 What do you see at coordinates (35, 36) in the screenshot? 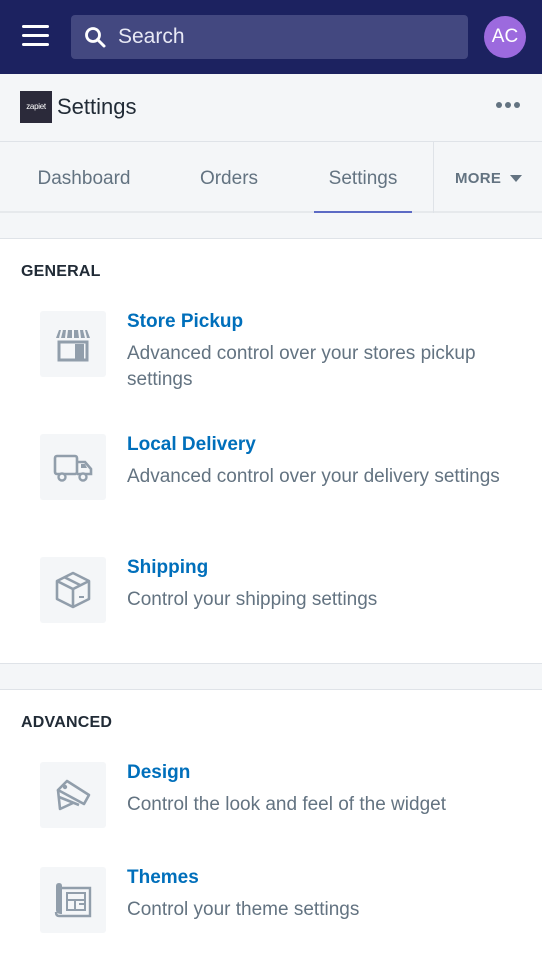
I see `hamburger-icon` at bounding box center [35, 36].